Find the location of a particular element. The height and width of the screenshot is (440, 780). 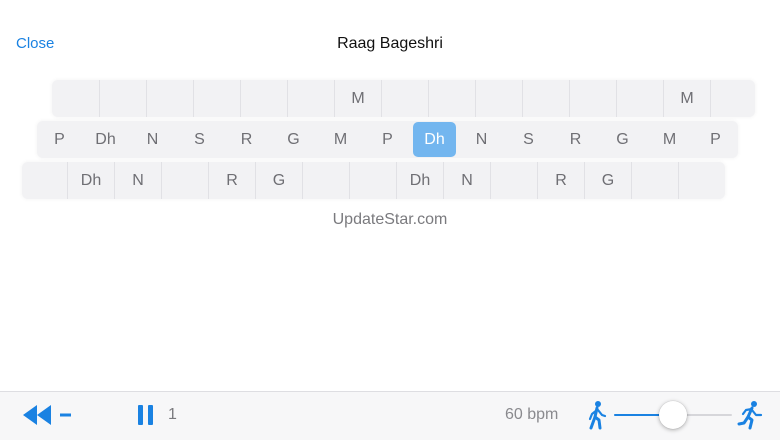

slider-thumb is located at coordinates (673, 415).